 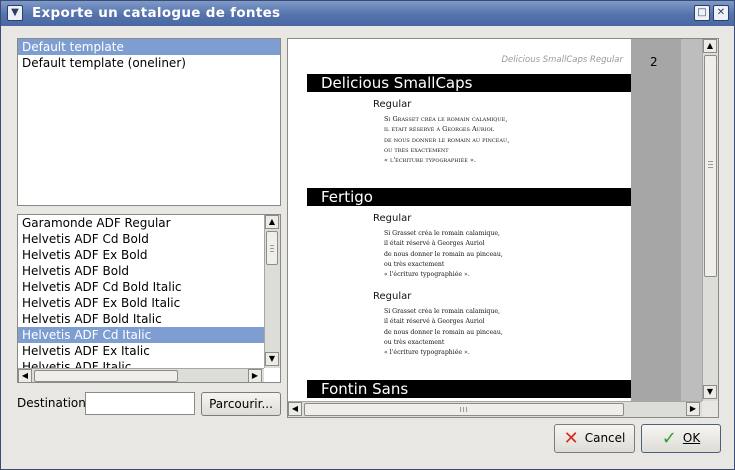 I want to click on close-button: ✕, so click(x=721, y=13).